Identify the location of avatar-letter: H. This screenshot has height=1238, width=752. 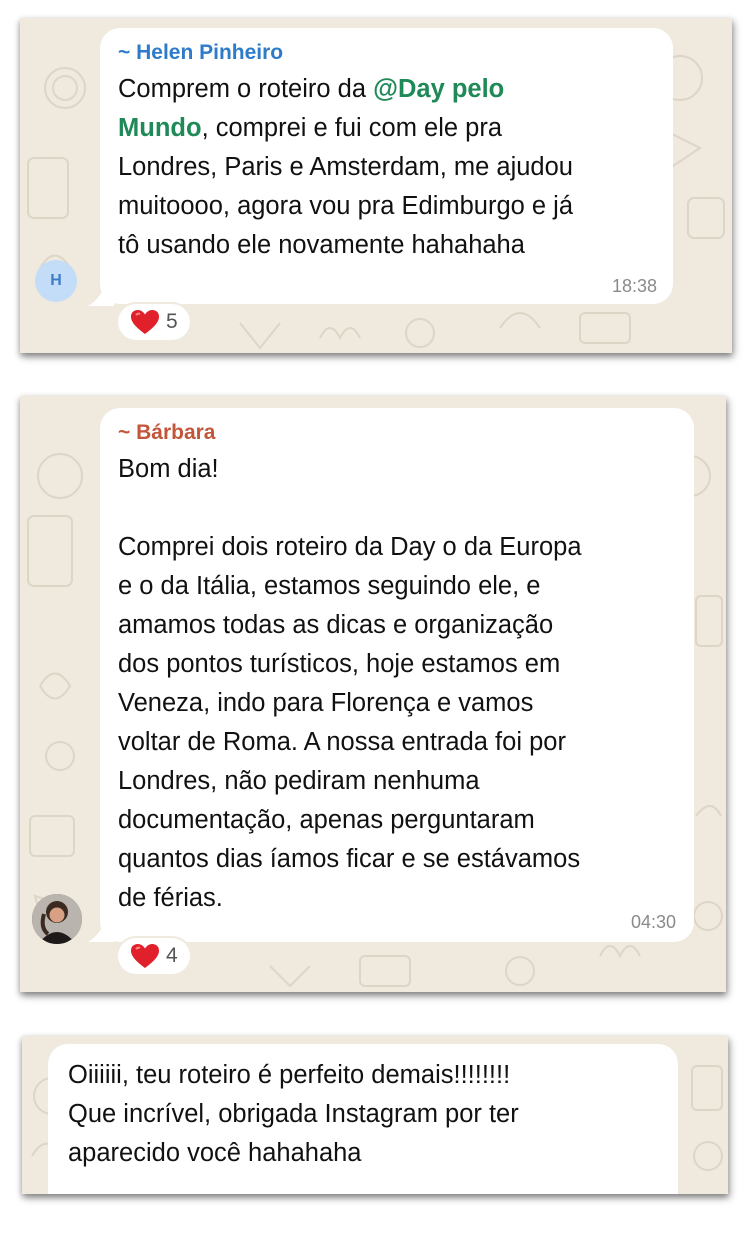
(56, 280).